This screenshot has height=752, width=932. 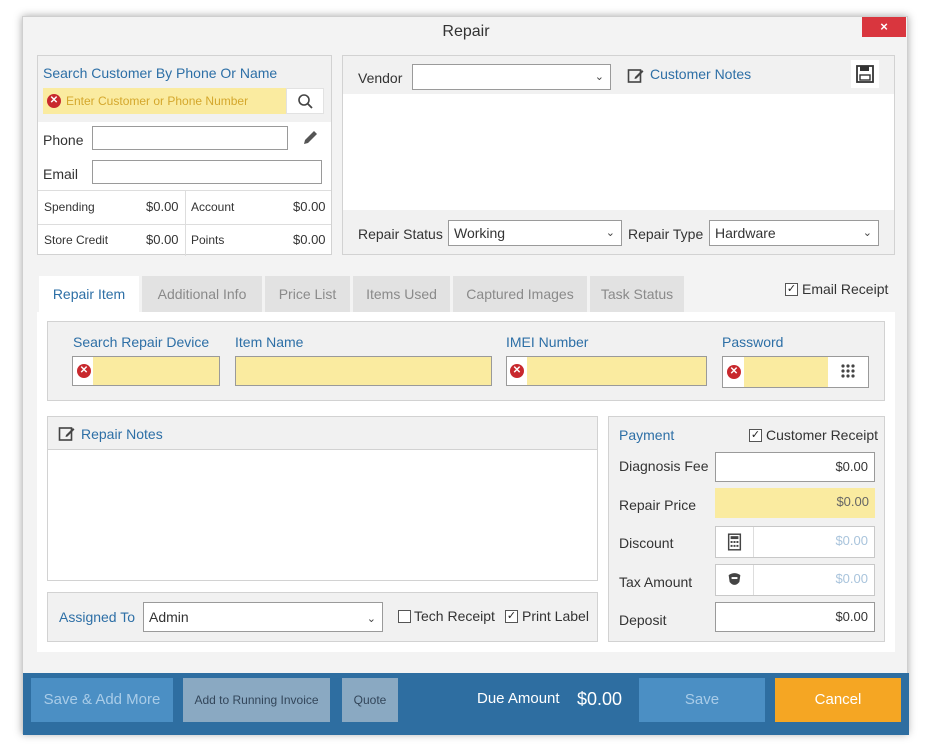 I want to click on repair-type-label: Repair Type, so click(x=666, y=234).